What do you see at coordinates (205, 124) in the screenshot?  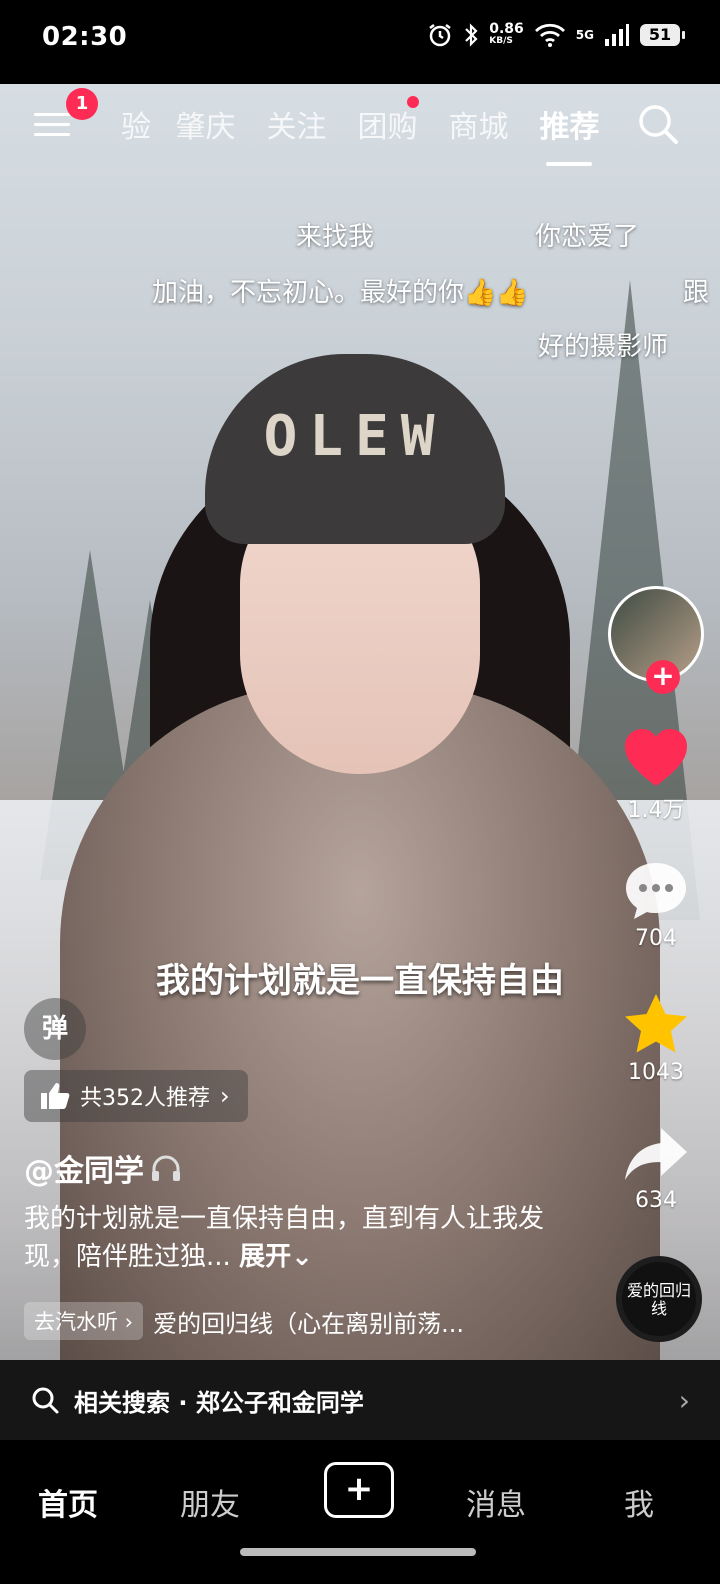 I see `tab-zhaoqing: 肇庆` at bounding box center [205, 124].